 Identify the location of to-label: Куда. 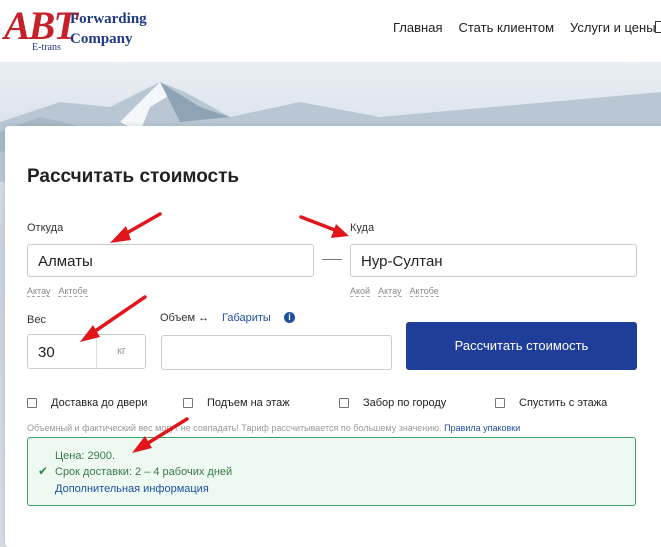
(362, 228).